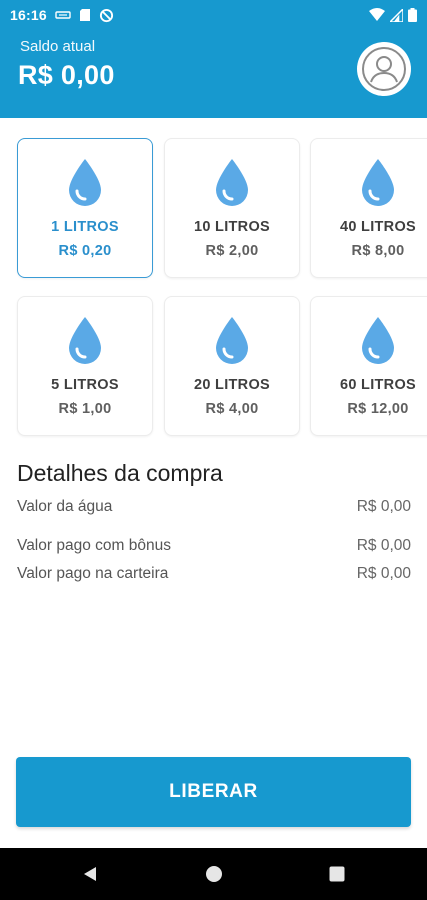 The image size is (427, 900). I want to click on home-icon, so click(214, 874).